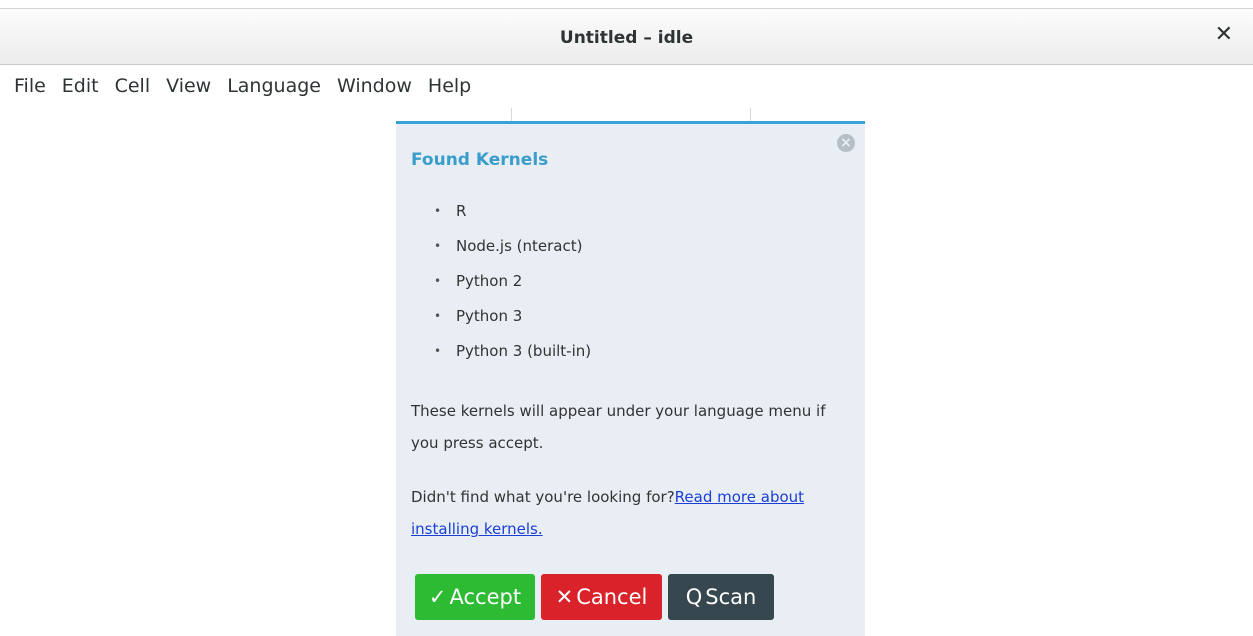  I want to click on window-close-icon: ✕, so click(1224, 35).